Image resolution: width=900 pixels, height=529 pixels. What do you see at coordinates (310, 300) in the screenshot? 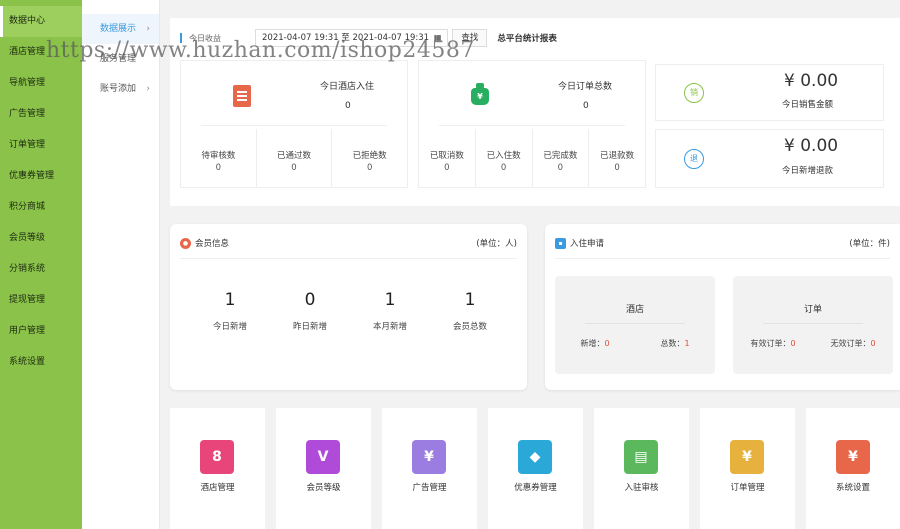
I see `member-stat-value: 0` at bounding box center [310, 300].